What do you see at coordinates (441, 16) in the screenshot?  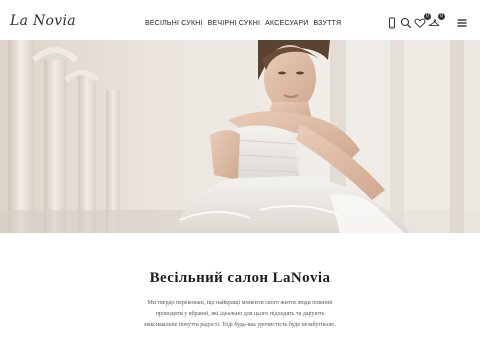 I see `cart-count-badge: 0` at bounding box center [441, 16].